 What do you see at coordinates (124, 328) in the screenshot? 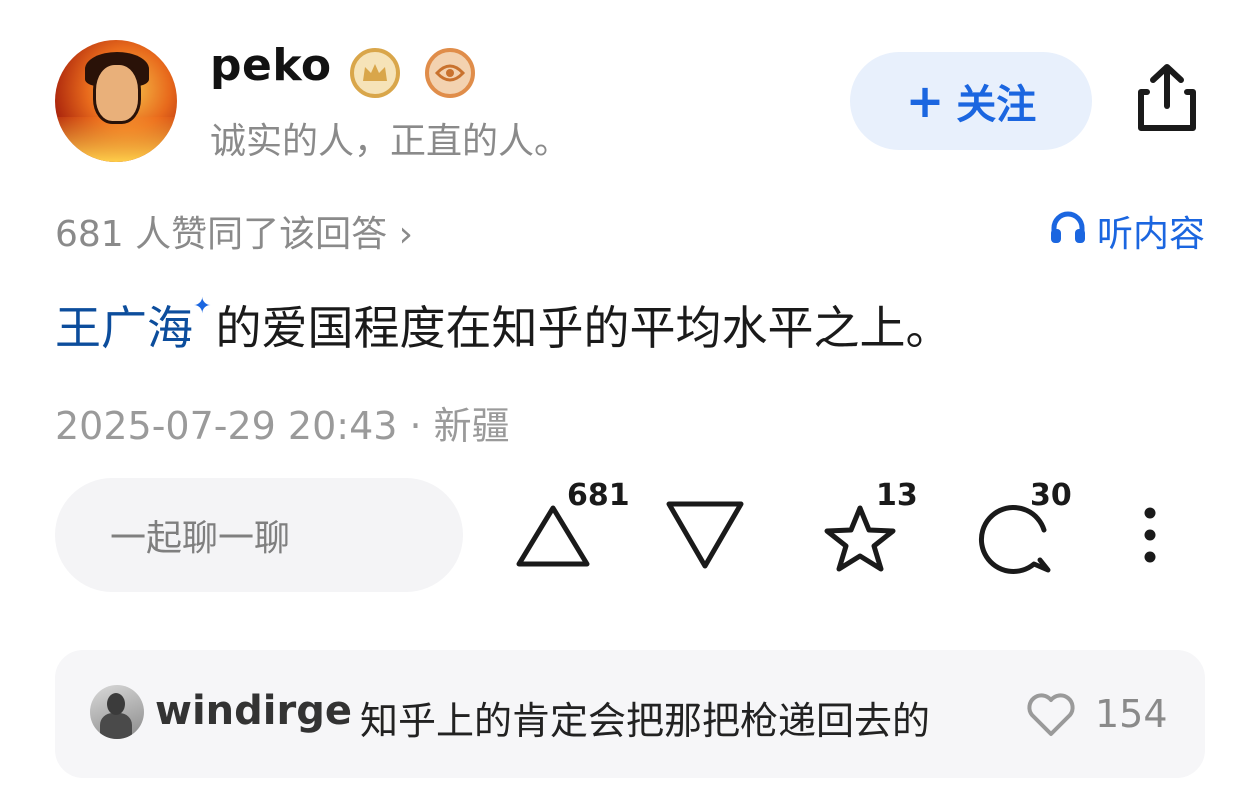
I see `mention-link: 王广海` at bounding box center [124, 328].